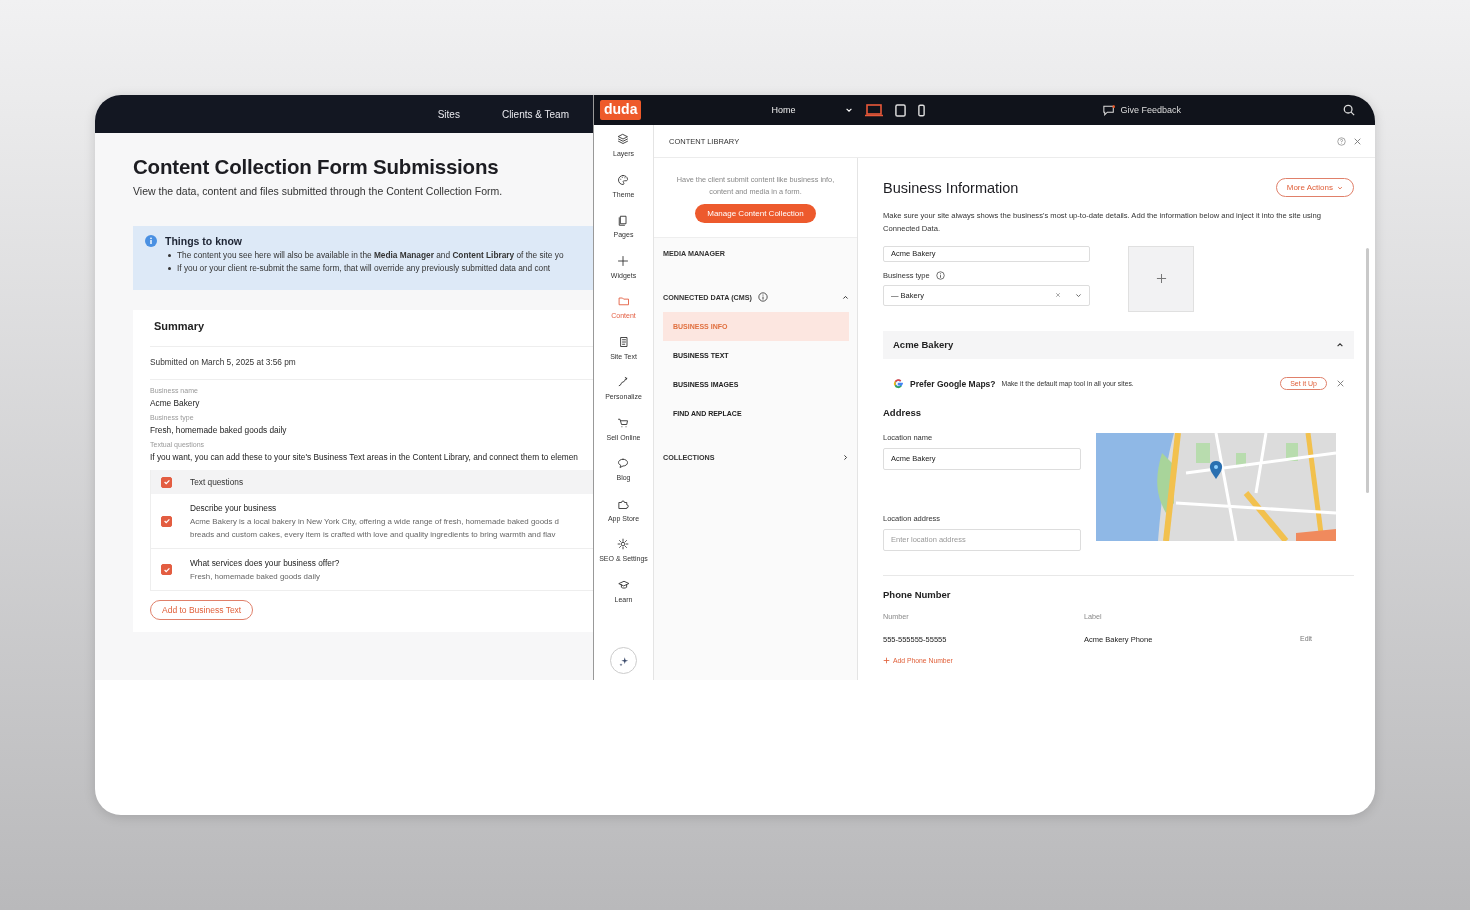 This screenshot has width=1470, height=910. I want to click on section-title: Business Information, so click(951, 187).